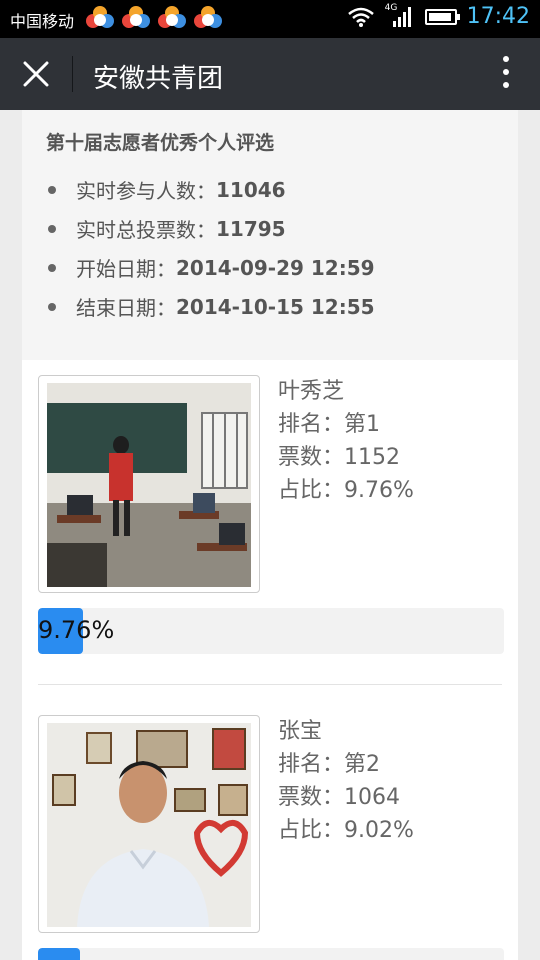  What do you see at coordinates (126, 308) in the screenshot?
I see `stat-label: 结束日期：` at bounding box center [126, 308].